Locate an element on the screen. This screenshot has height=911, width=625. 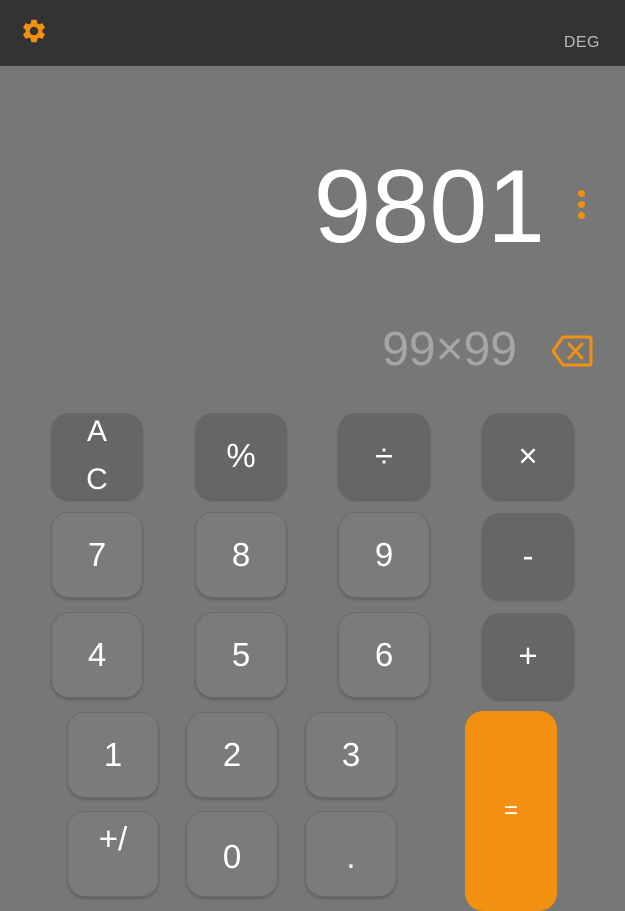
digit-6-button: 6 is located at coordinates (384, 655).